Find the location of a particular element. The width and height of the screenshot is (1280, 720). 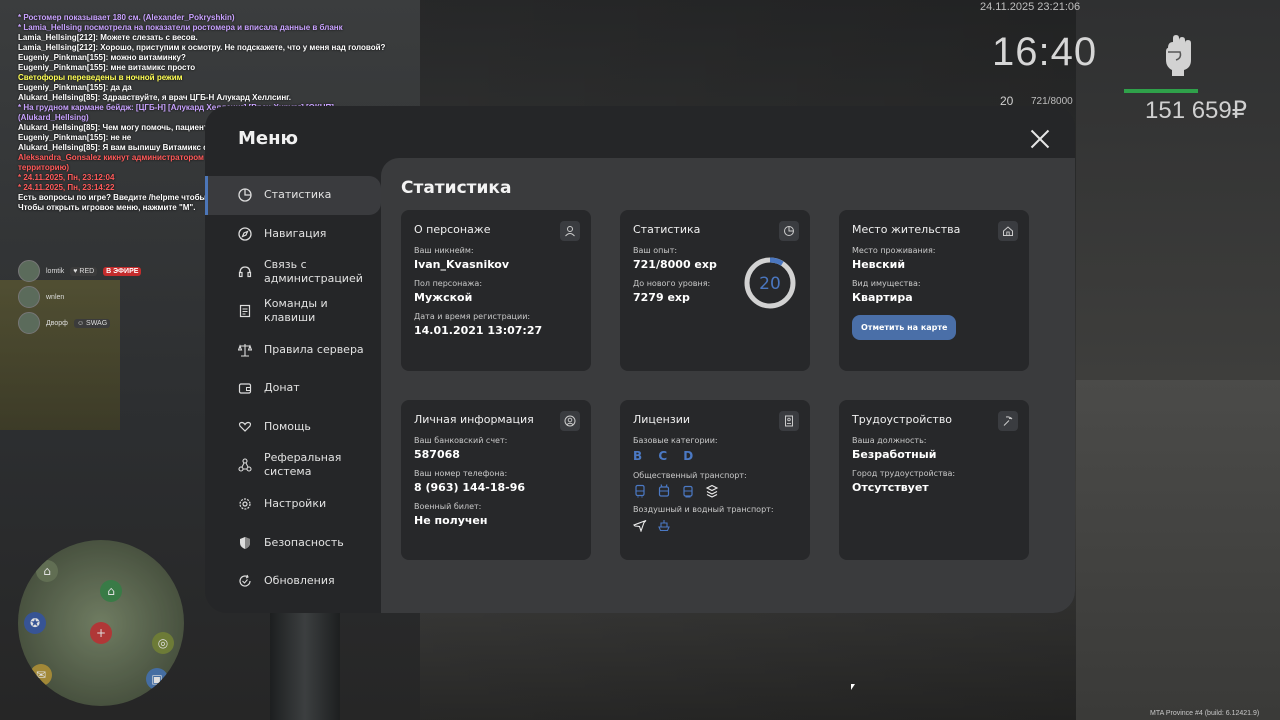

voice-user-name: wnlen is located at coordinates (55, 297).